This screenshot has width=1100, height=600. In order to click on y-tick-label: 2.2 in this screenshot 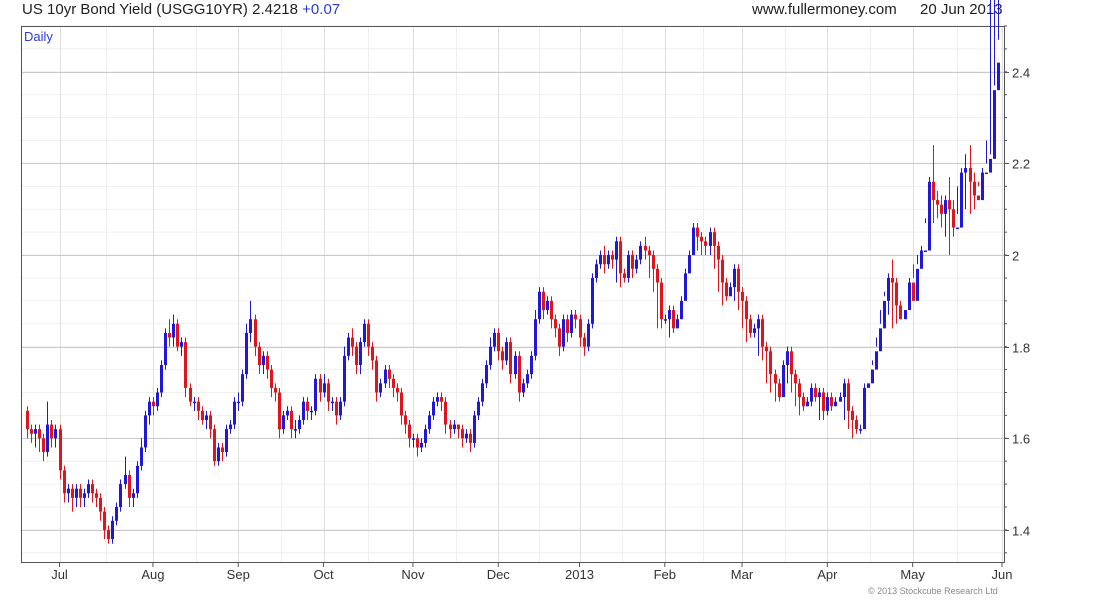, I will do `click(1021, 164)`.